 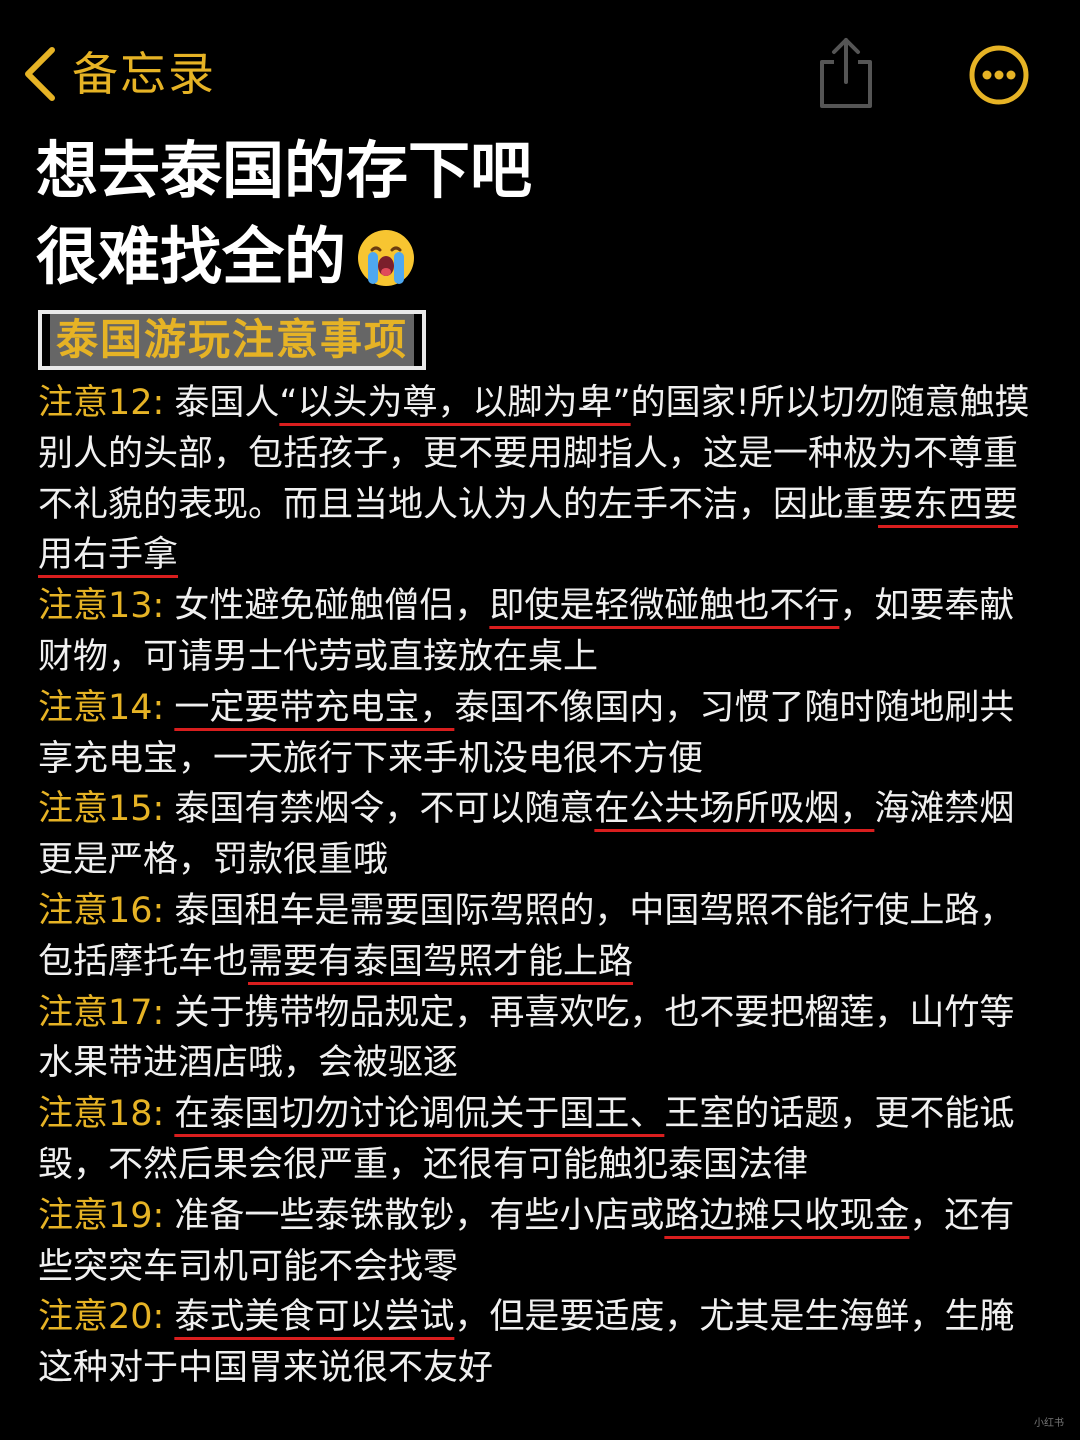 I want to click on note-text: 关于携带物品规定，再喜欢吃，也不要把榴莲，山竹等水果带进酒店哦，会被驱逐, so click(x=526, y=1038).